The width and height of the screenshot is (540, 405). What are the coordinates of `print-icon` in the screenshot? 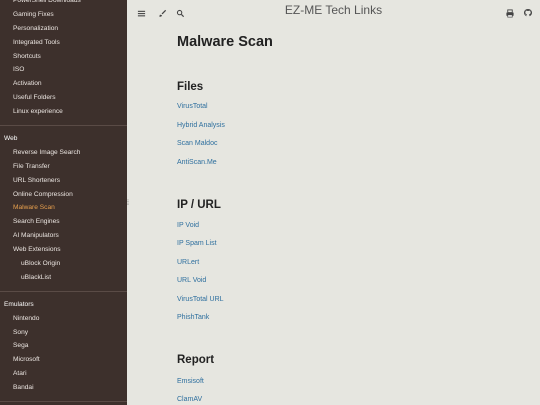 It's located at (511, 11).